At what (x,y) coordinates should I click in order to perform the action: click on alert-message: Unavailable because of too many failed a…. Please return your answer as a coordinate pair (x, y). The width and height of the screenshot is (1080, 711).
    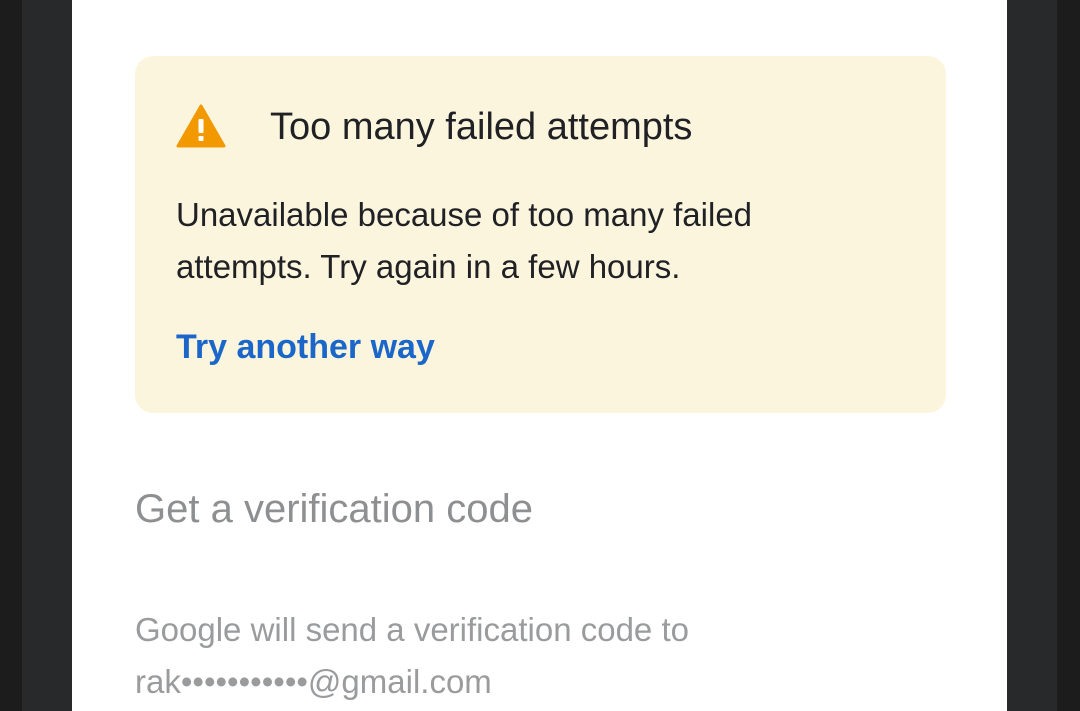
    Looking at the image, I should click on (464, 240).